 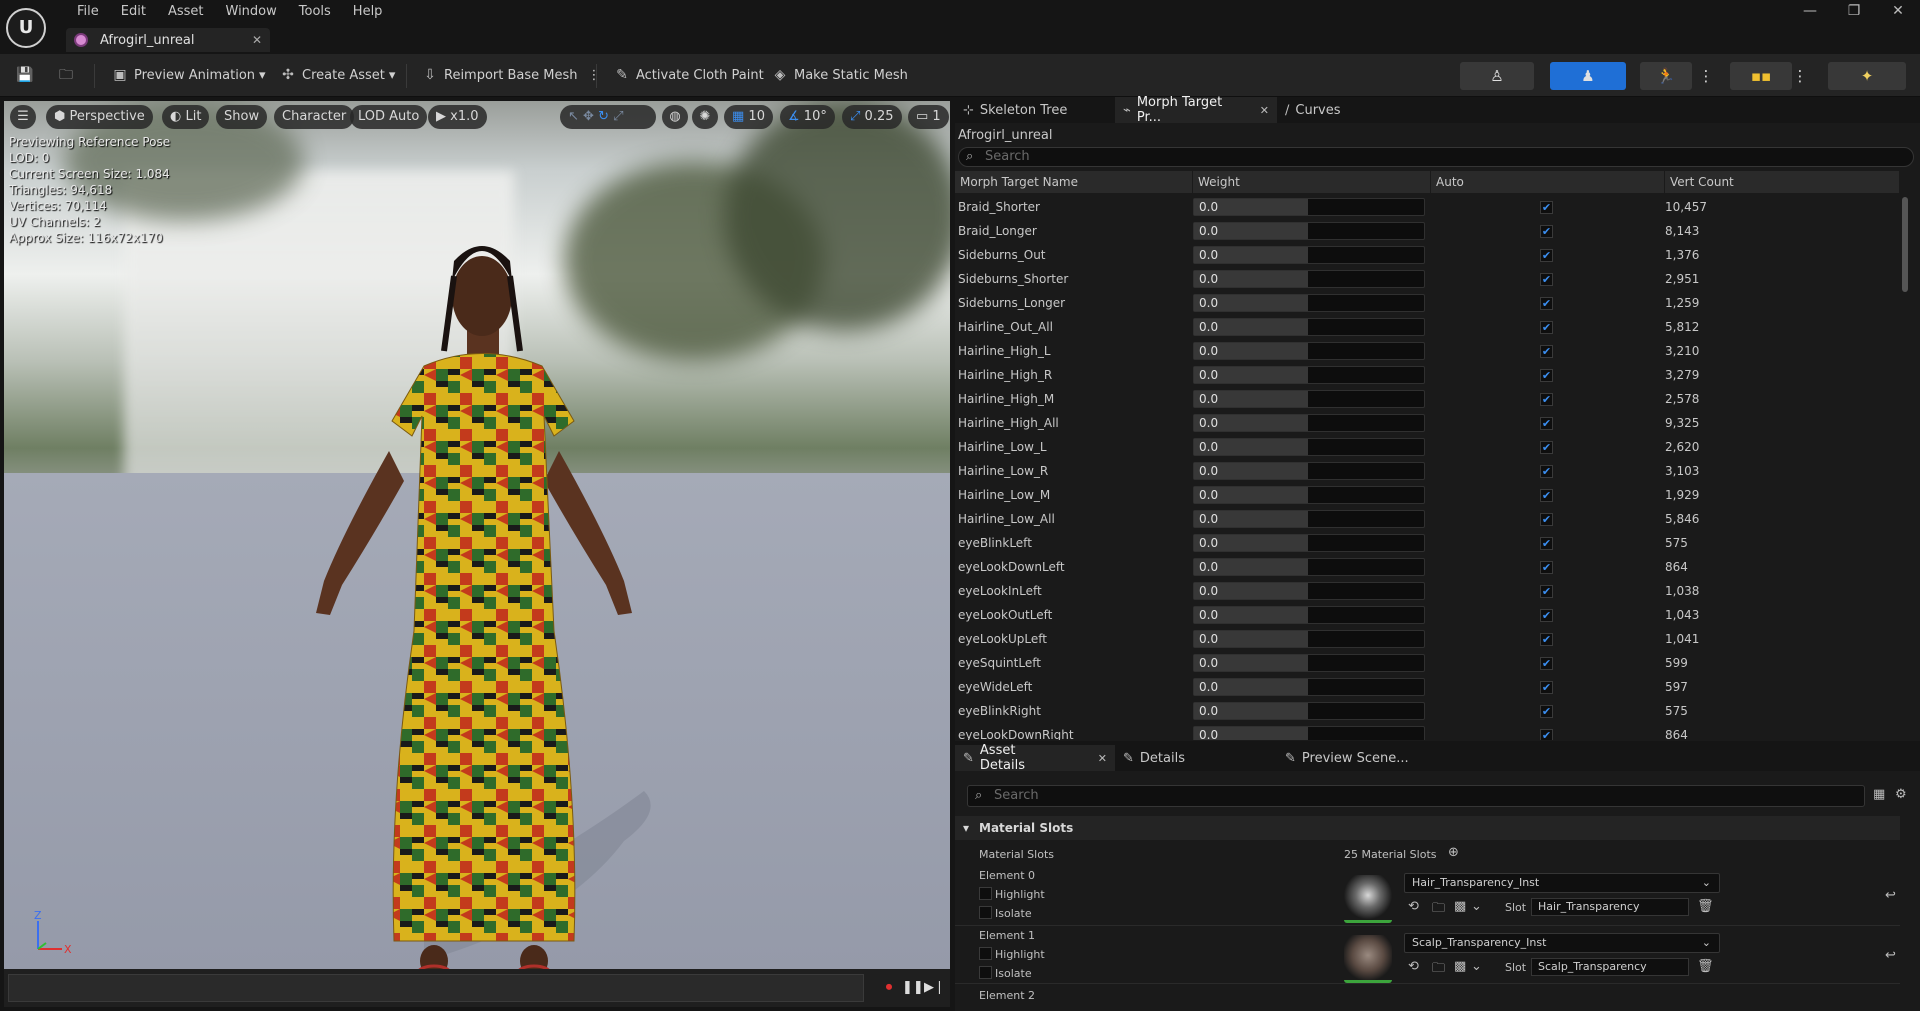 What do you see at coordinates (242, 117) in the screenshot?
I see `show-button: Show` at bounding box center [242, 117].